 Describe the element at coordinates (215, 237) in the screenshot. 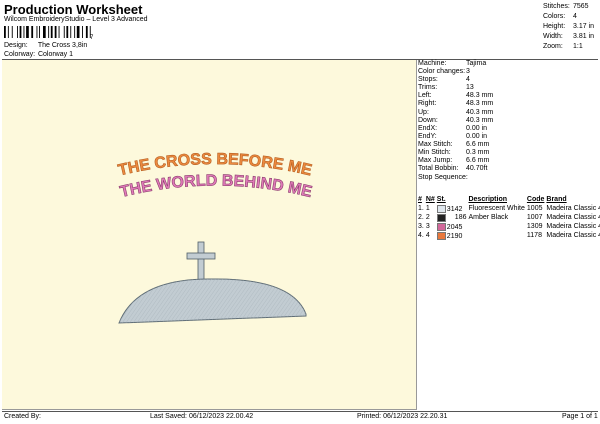

I see `design-preview: THE CROSS BEFORE ME THE WORLD BEHIND ME` at that location.